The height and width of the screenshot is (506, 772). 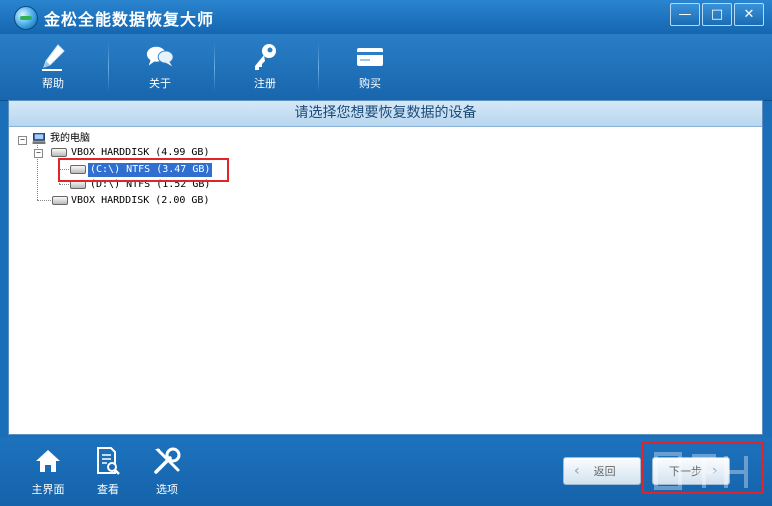 I want to click on maximize-button: □, so click(x=717, y=14).